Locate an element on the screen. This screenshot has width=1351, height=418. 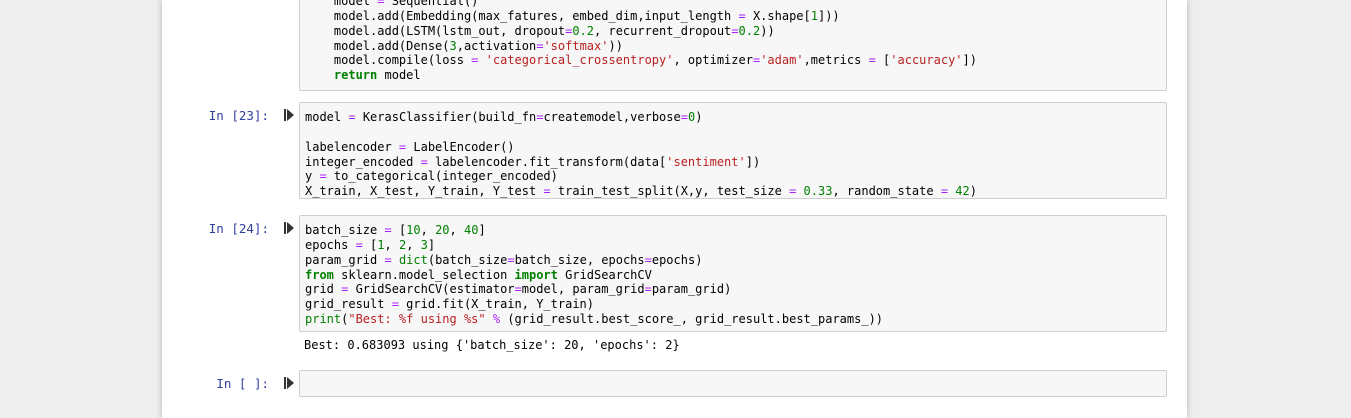
cell-prompt: In [24]: is located at coordinates (238, 228).